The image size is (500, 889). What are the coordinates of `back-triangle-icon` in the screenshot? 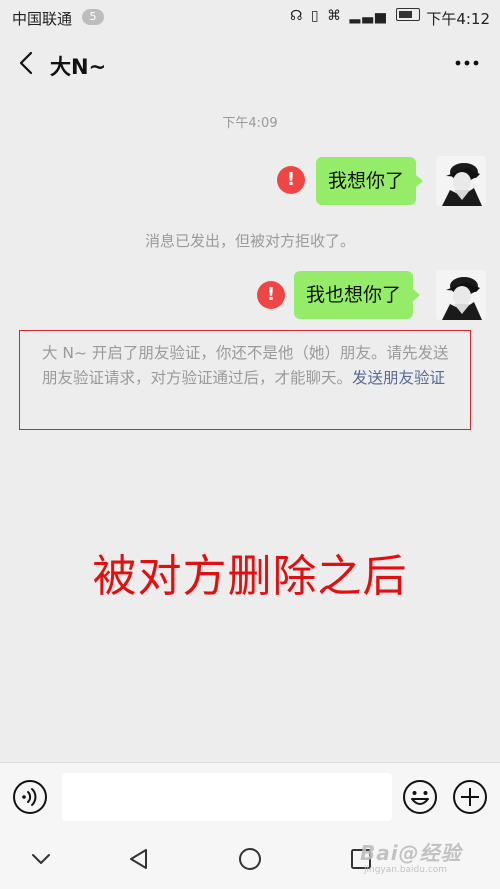 It's located at (139, 859).